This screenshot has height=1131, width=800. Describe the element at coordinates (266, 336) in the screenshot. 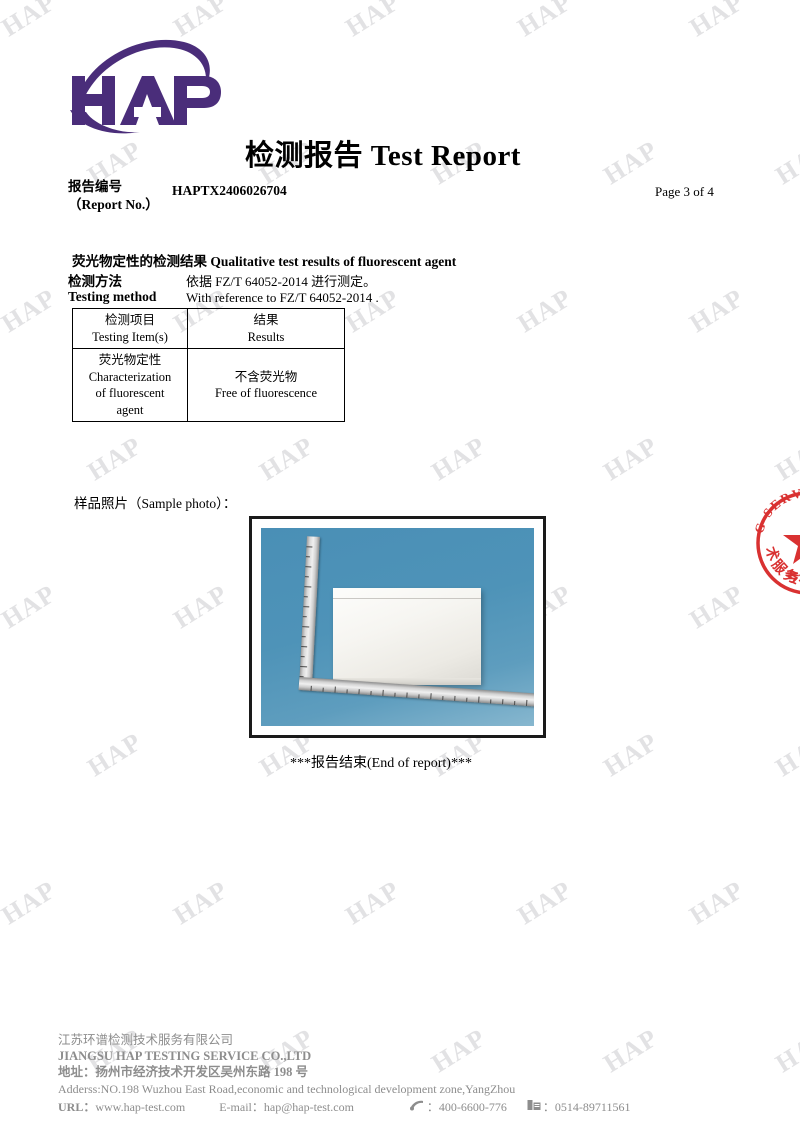

I see `table-header-result-en: Results` at that location.